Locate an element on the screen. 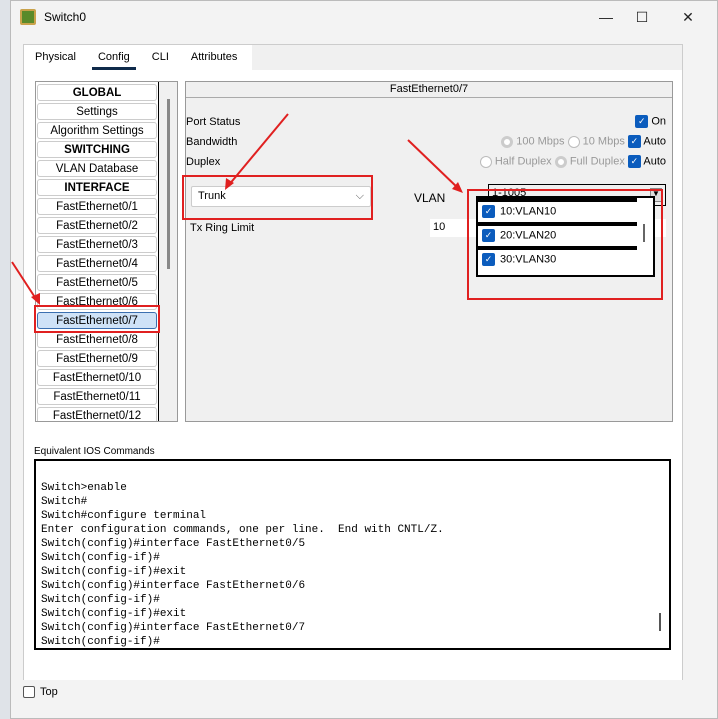 This screenshot has height=719, width=718. ios-commands-label: Equivalent IOS Commands is located at coordinates (94, 451).